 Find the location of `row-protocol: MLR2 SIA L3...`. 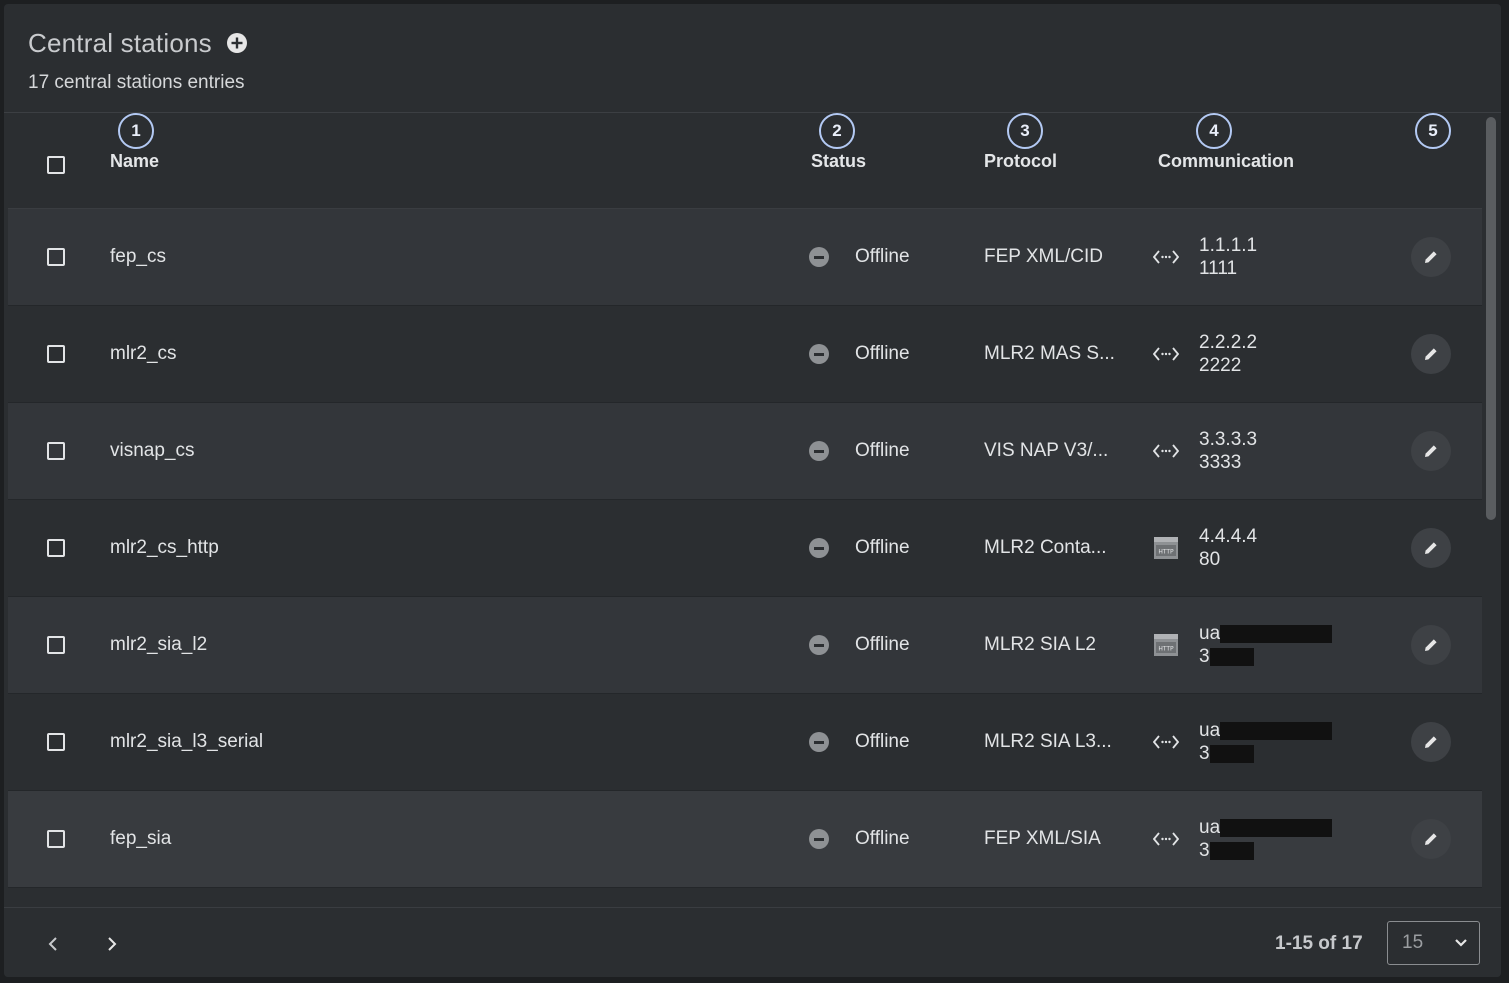

row-protocol: MLR2 SIA L3... is located at coordinates (1048, 741).